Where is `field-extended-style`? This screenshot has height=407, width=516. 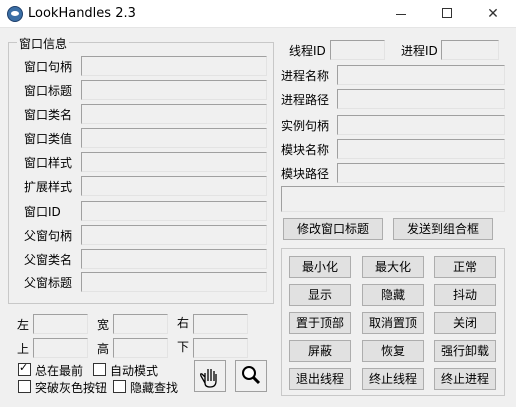 field-extended-style is located at coordinates (174, 186).